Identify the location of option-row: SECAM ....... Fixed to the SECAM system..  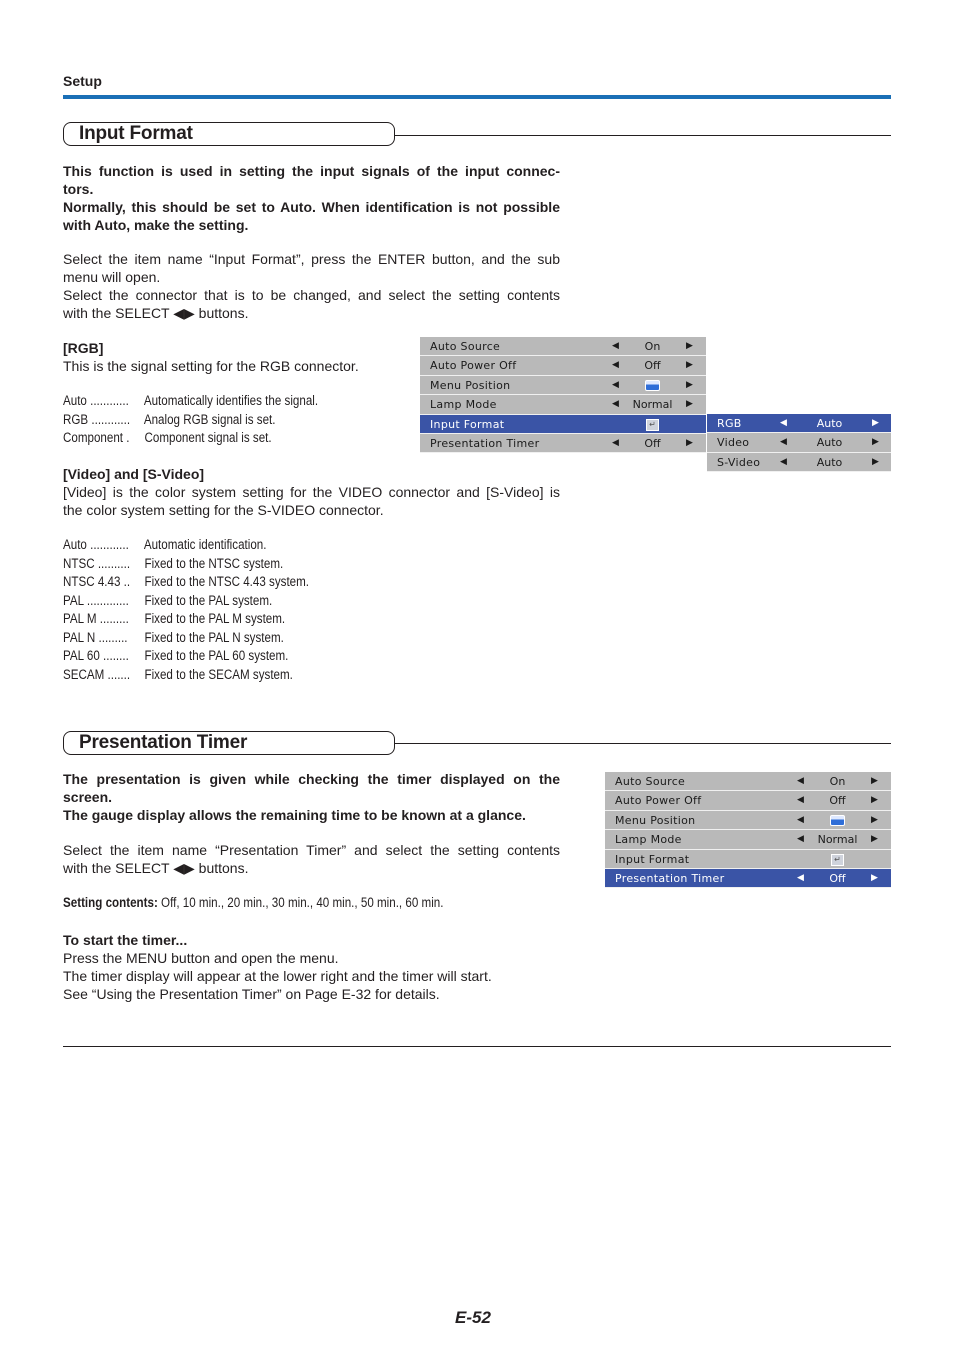
(186, 675).